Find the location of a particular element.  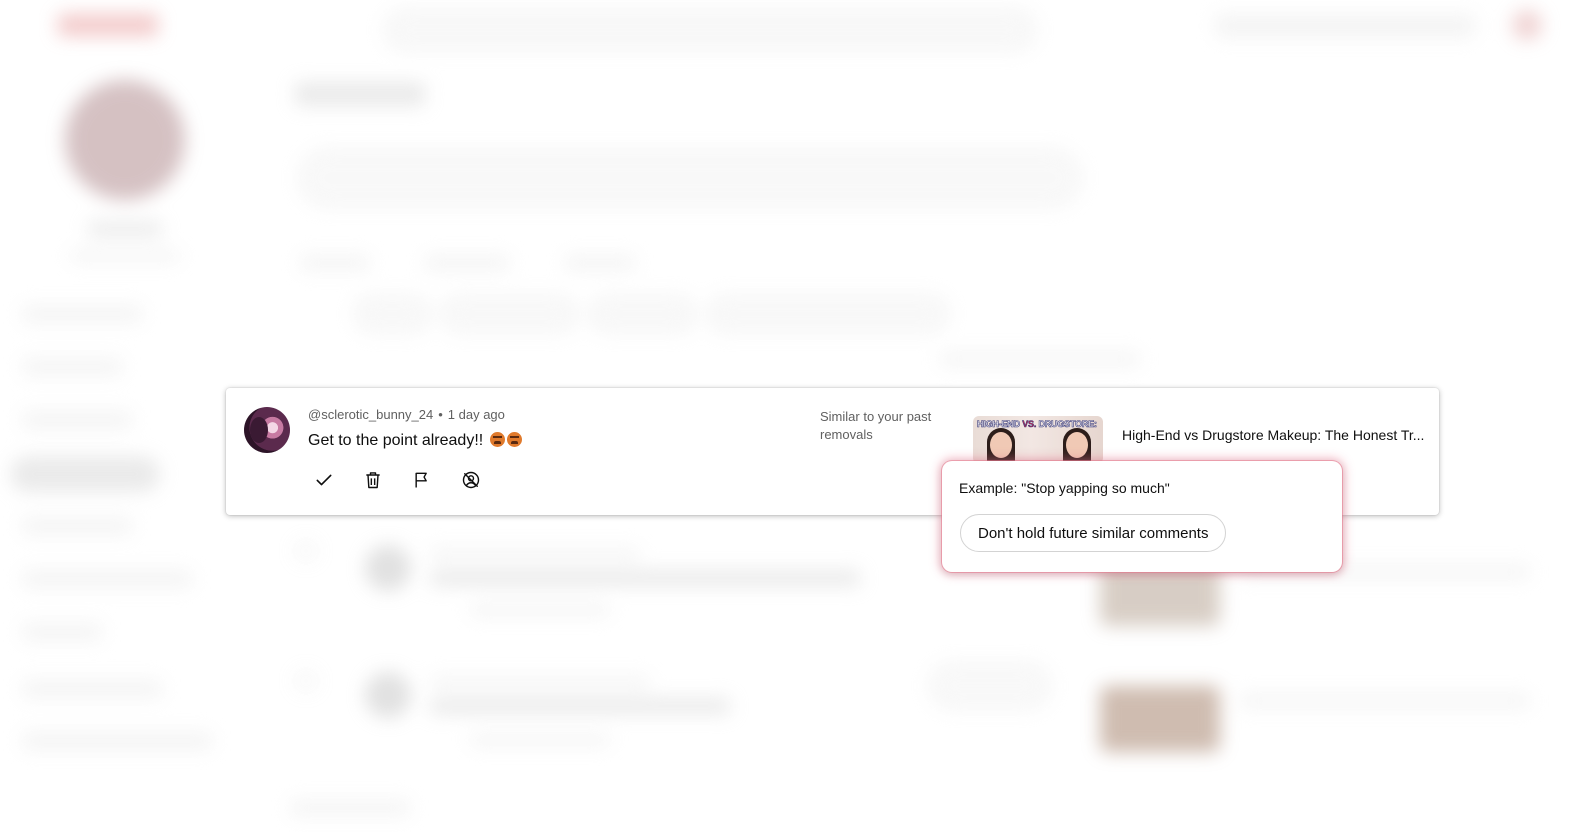

delete-button is located at coordinates (373, 480).